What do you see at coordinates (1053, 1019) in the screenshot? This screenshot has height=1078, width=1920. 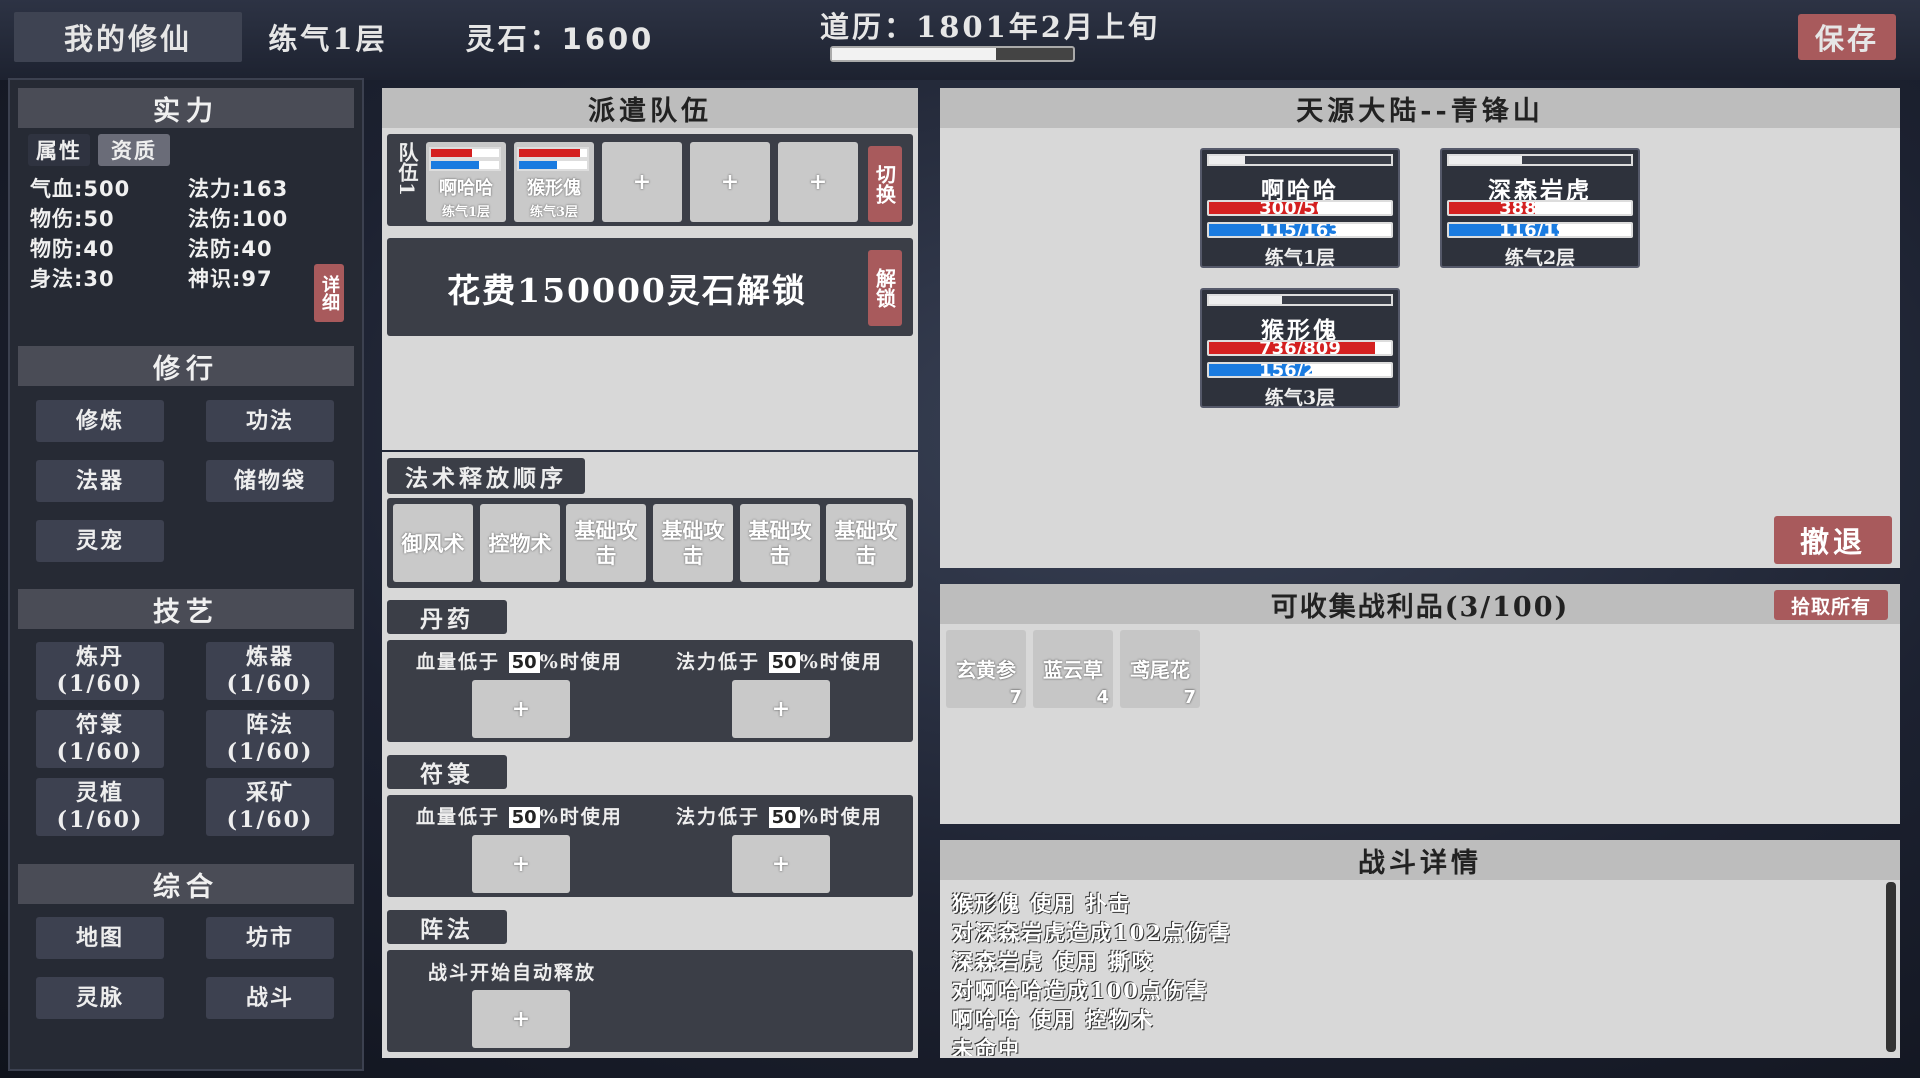 I see `log-line: 啊哈哈 使用 控物术` at bounding box center [1053, 1019].